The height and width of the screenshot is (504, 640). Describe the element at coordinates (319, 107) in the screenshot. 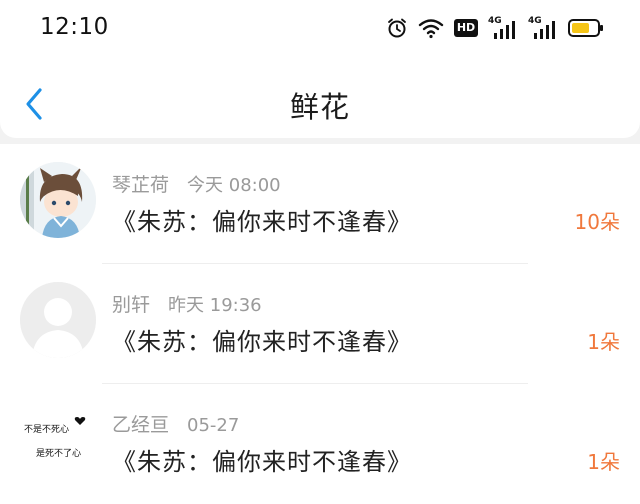

I see `page-title: 鲜花` at that location.